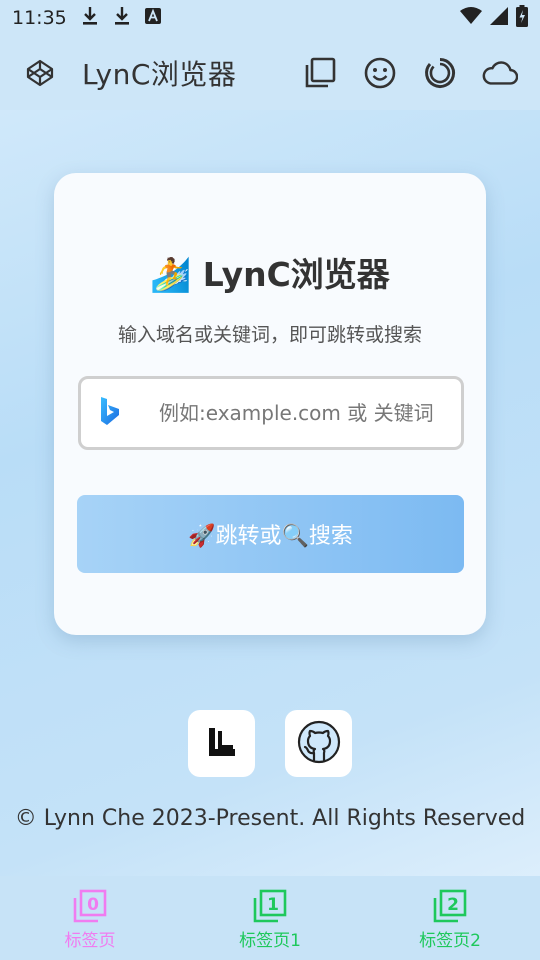  What do you see at coordinates (90, 941) in the screenshot?
I see `tab-0-label: 标签页` at bounding box center [90, 941].